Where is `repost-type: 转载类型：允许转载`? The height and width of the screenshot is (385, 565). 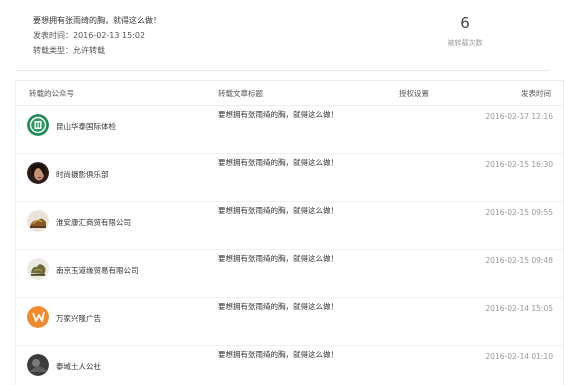
repost-type: 转载类型：允许转载 is located at coordinates (69, 50).